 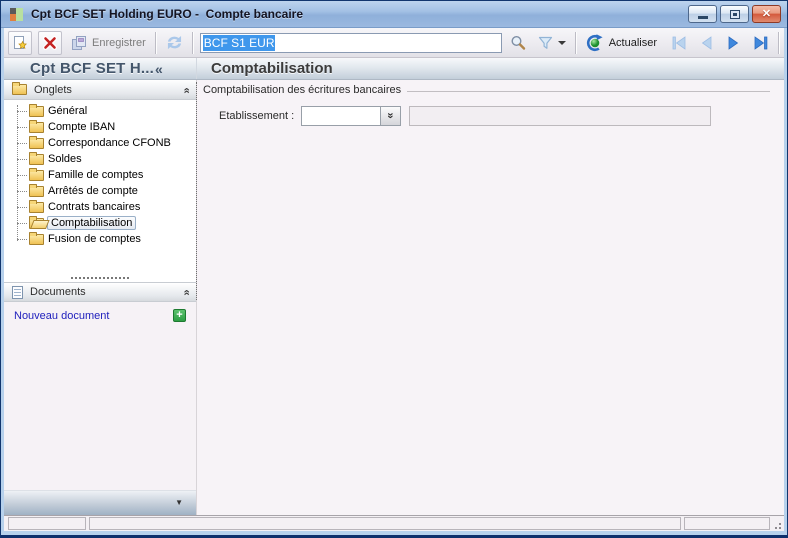 I want to click on status-panel-left, so click(x=47, y=523).